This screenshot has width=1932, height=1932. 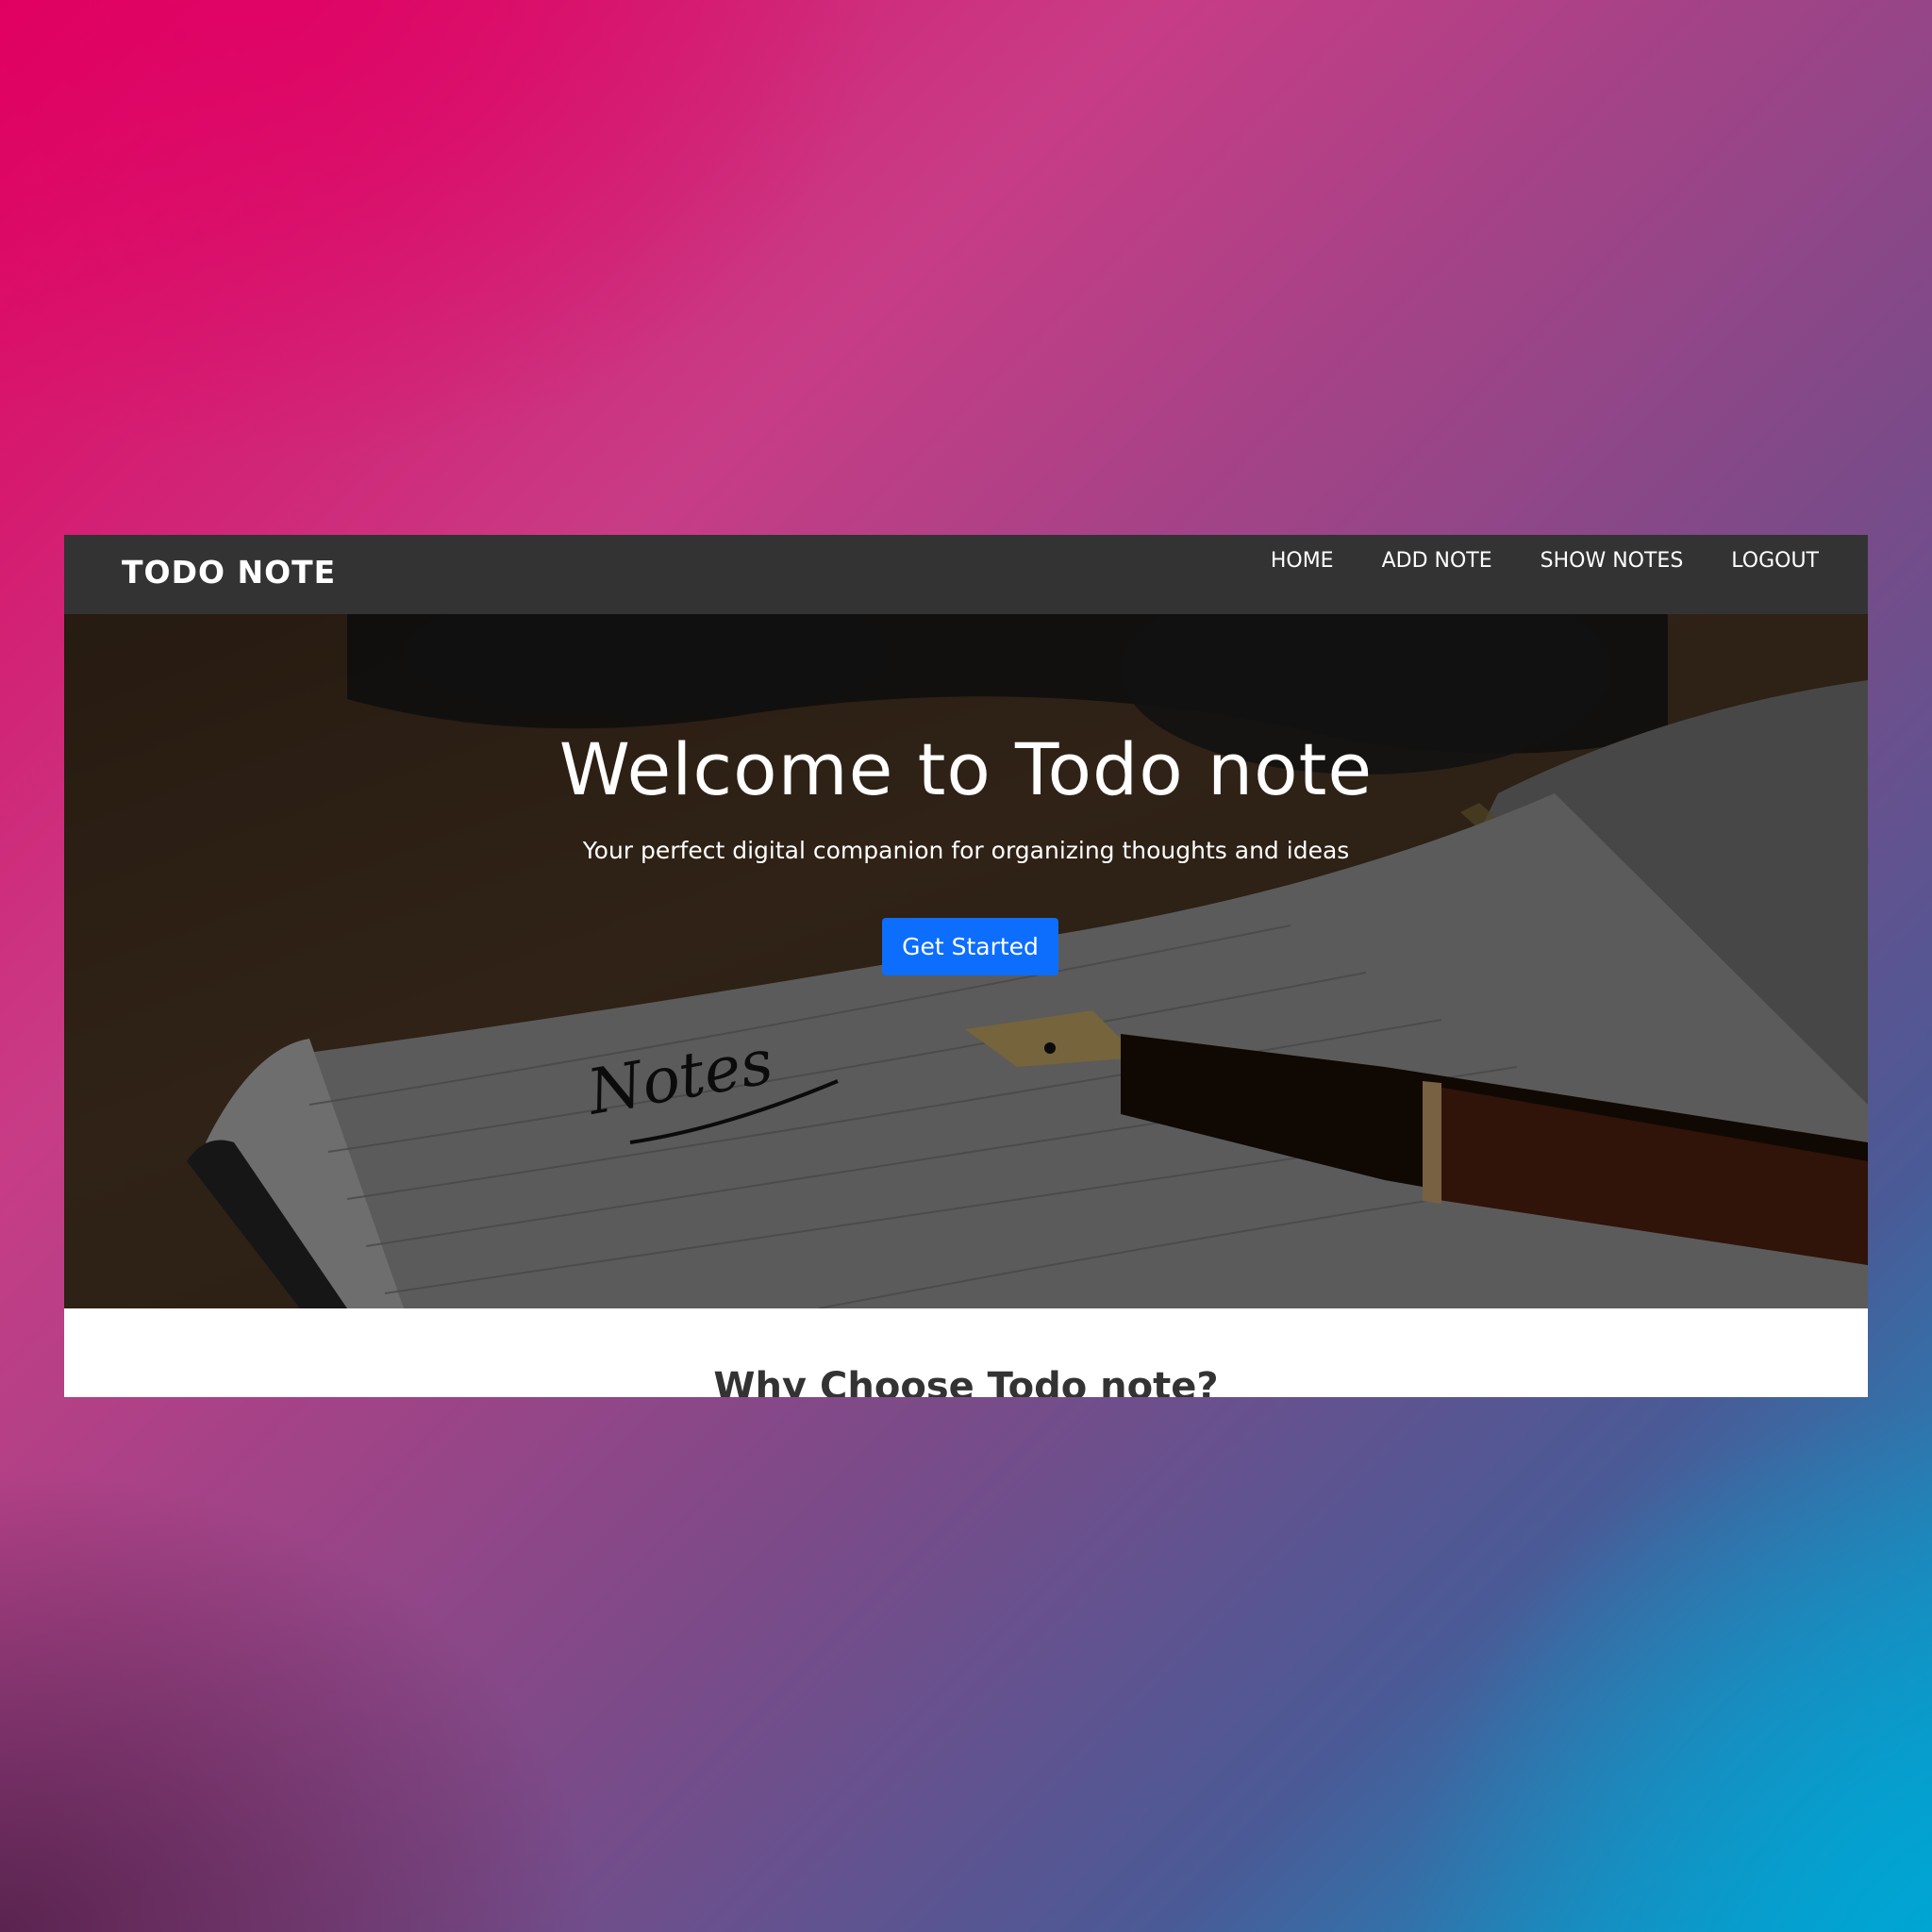 What do you see at coordinates (1437, 561) in the screenshot?
I see `nav-link-add-note: ADD NOTE` at bounding box center [1437, 561].